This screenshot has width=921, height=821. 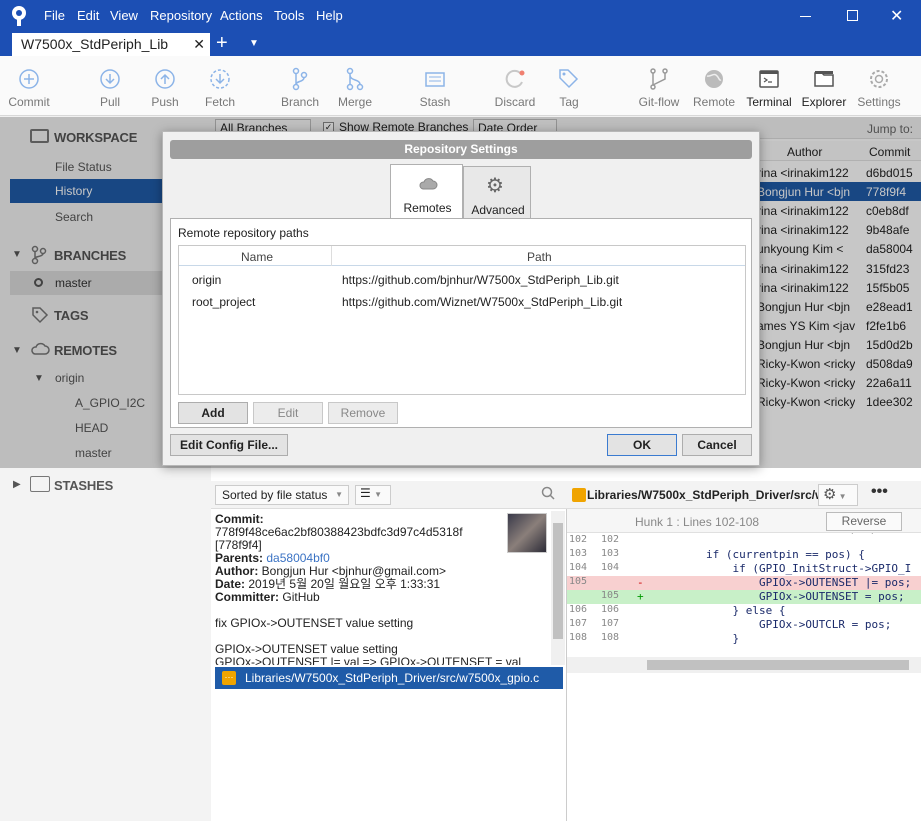 What do you see at coordinates (717, 445) in the screenshot?
I see `cancel-button: Cancel` at bounding box center [717, 445].